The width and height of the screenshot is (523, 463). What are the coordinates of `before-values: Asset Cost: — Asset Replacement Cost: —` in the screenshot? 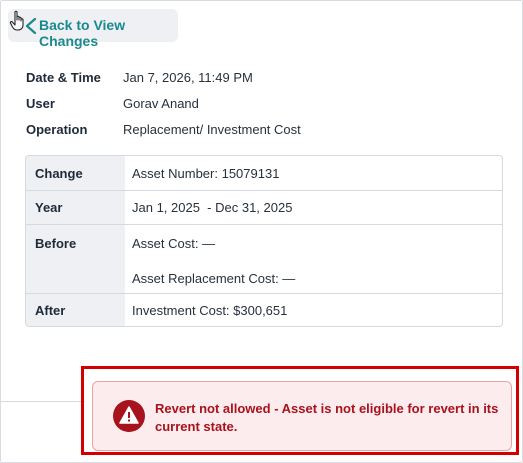 It's located at (313, 259).